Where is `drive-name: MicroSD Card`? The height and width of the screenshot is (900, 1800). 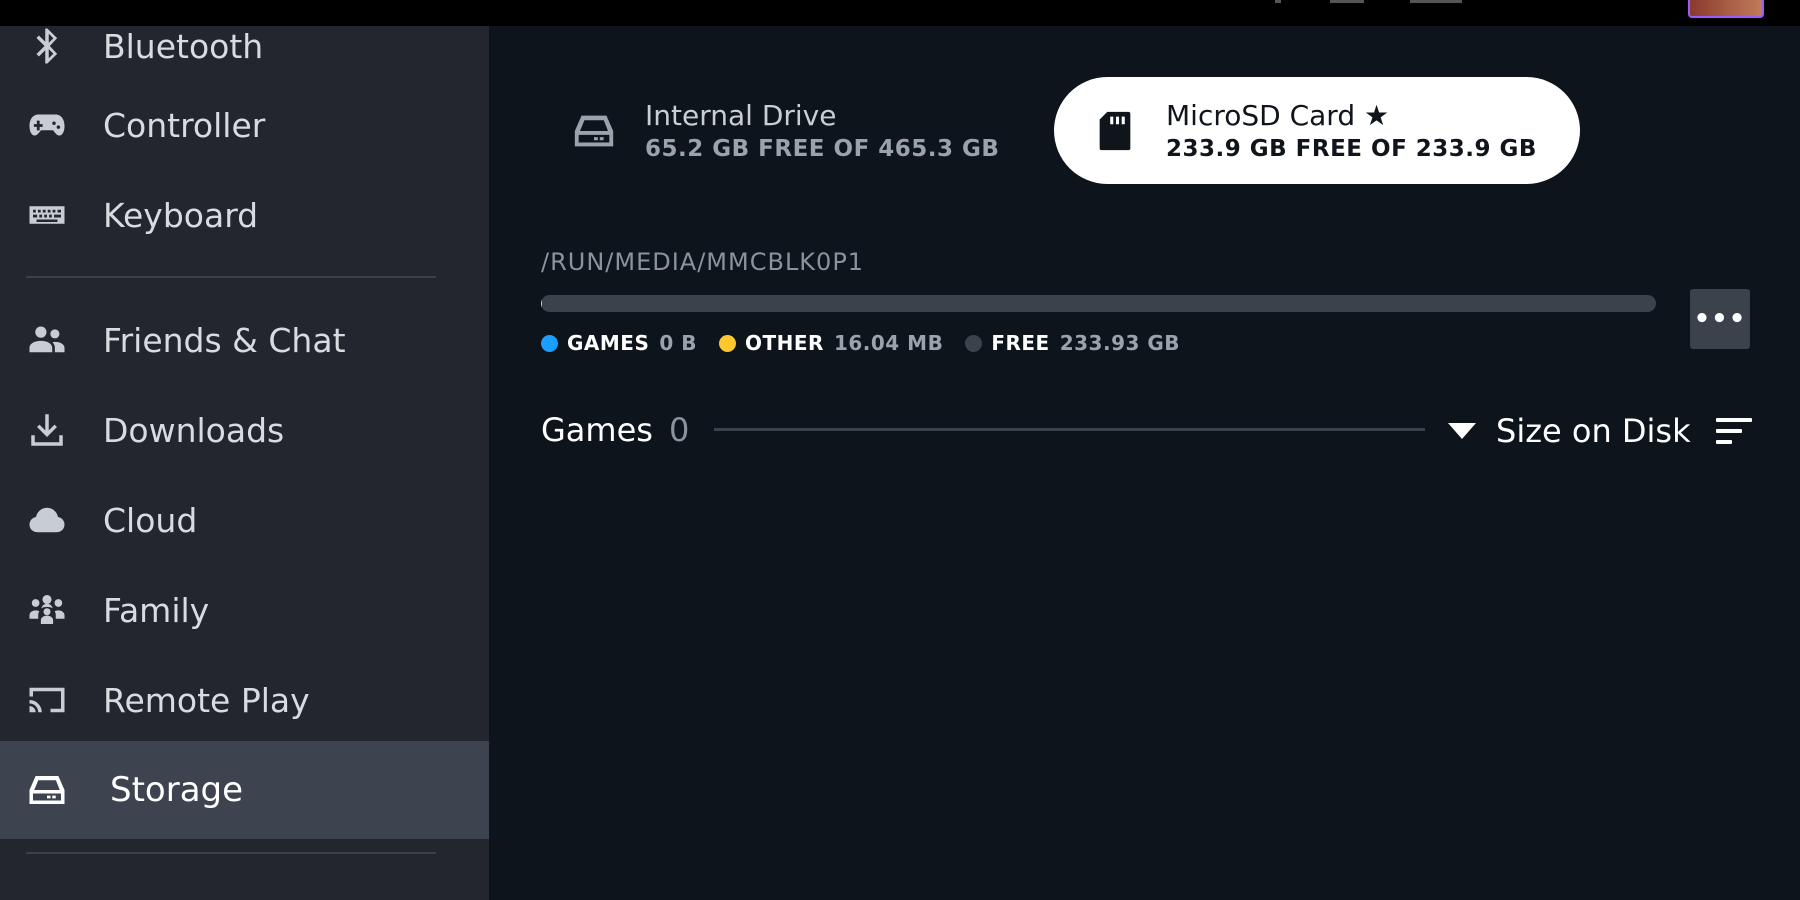
drive-name: MicroSD Card is located at coordinates (1261, 115).